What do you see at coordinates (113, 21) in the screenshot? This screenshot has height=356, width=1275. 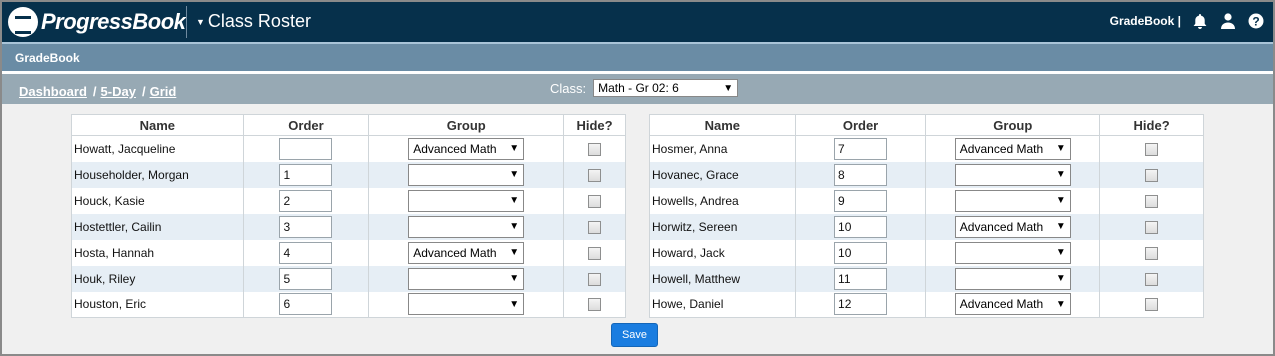 I see `brand-name: ProgressBook` at bounding box center [113, 21].